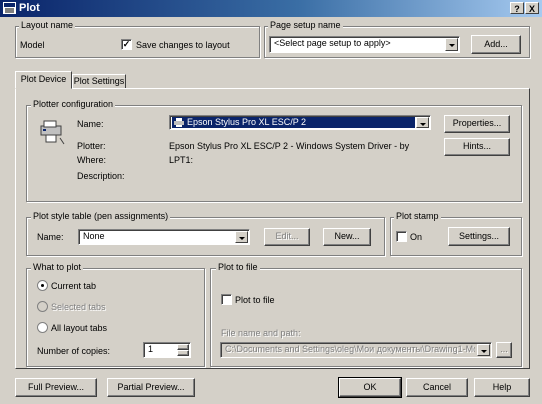  What do you see at coordinates (79, 328) in the screenshot?
I see `all-layout-tabs-label: All layout tabs` at bounding box center [79, 328].